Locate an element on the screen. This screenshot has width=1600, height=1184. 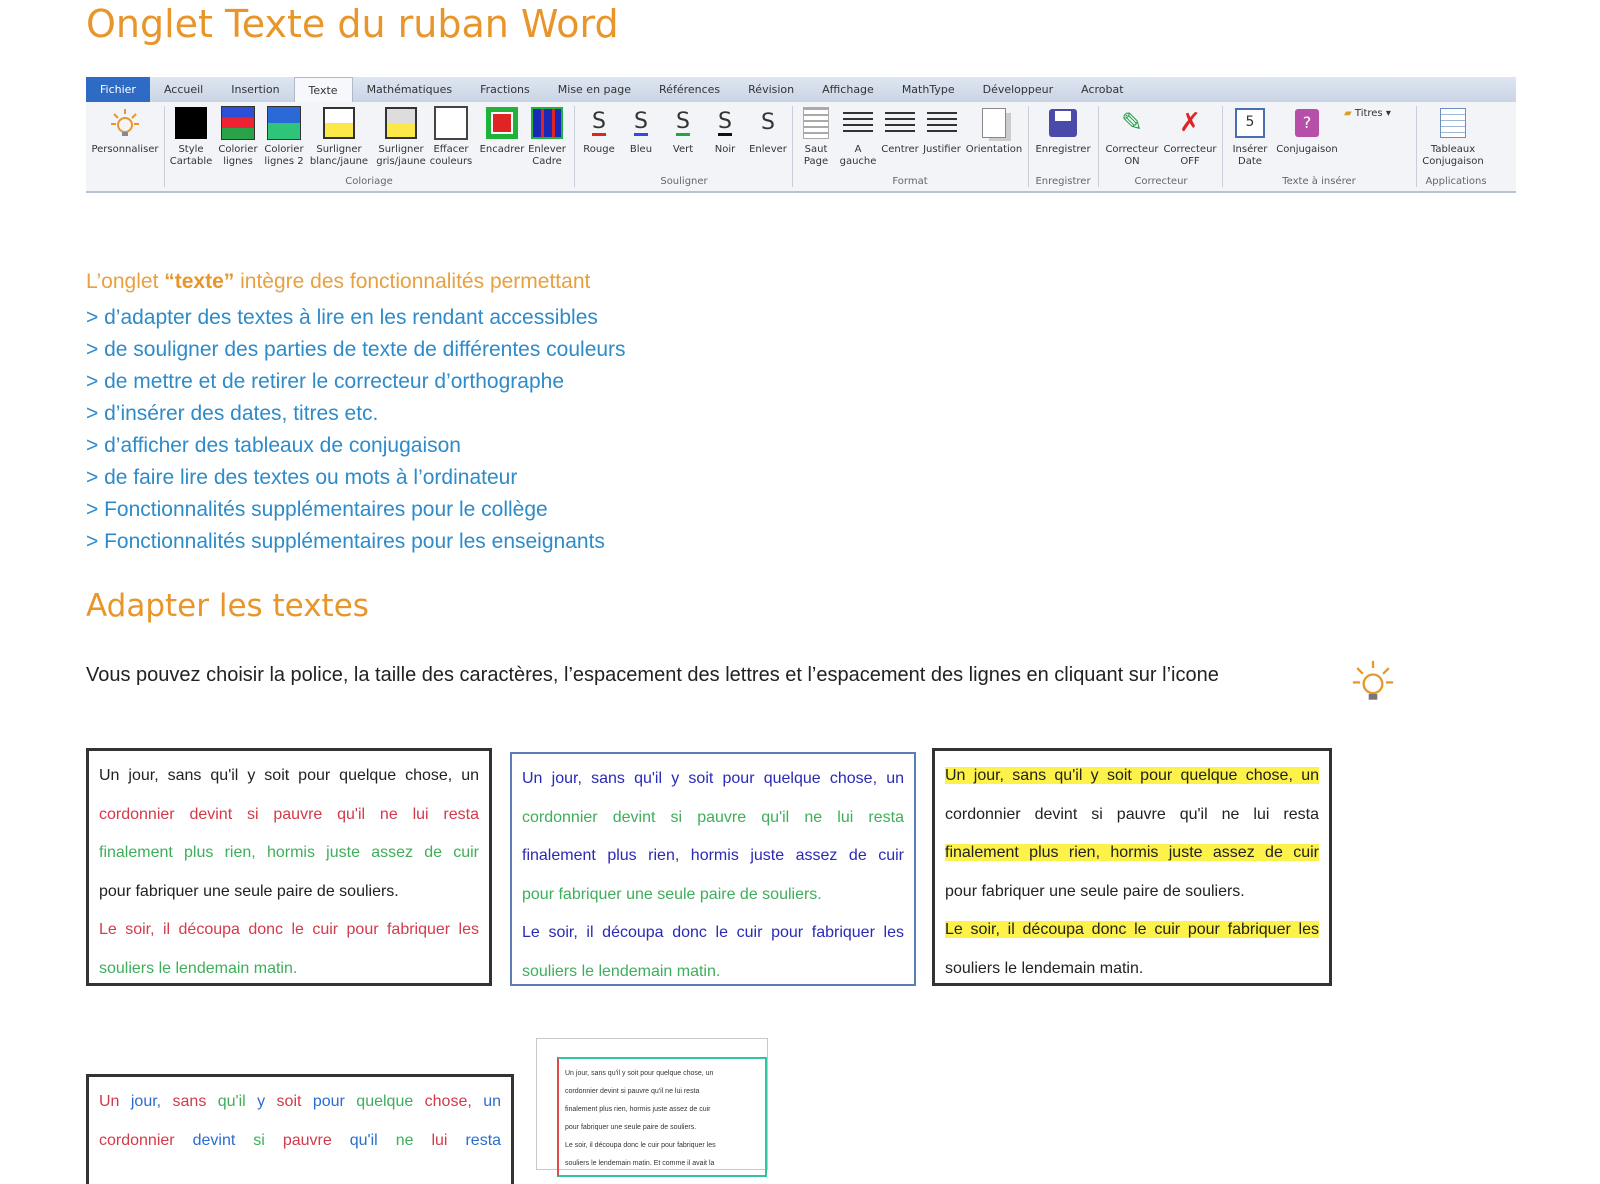
tab-mathtype: MathType is located at coordinates (928, 89).